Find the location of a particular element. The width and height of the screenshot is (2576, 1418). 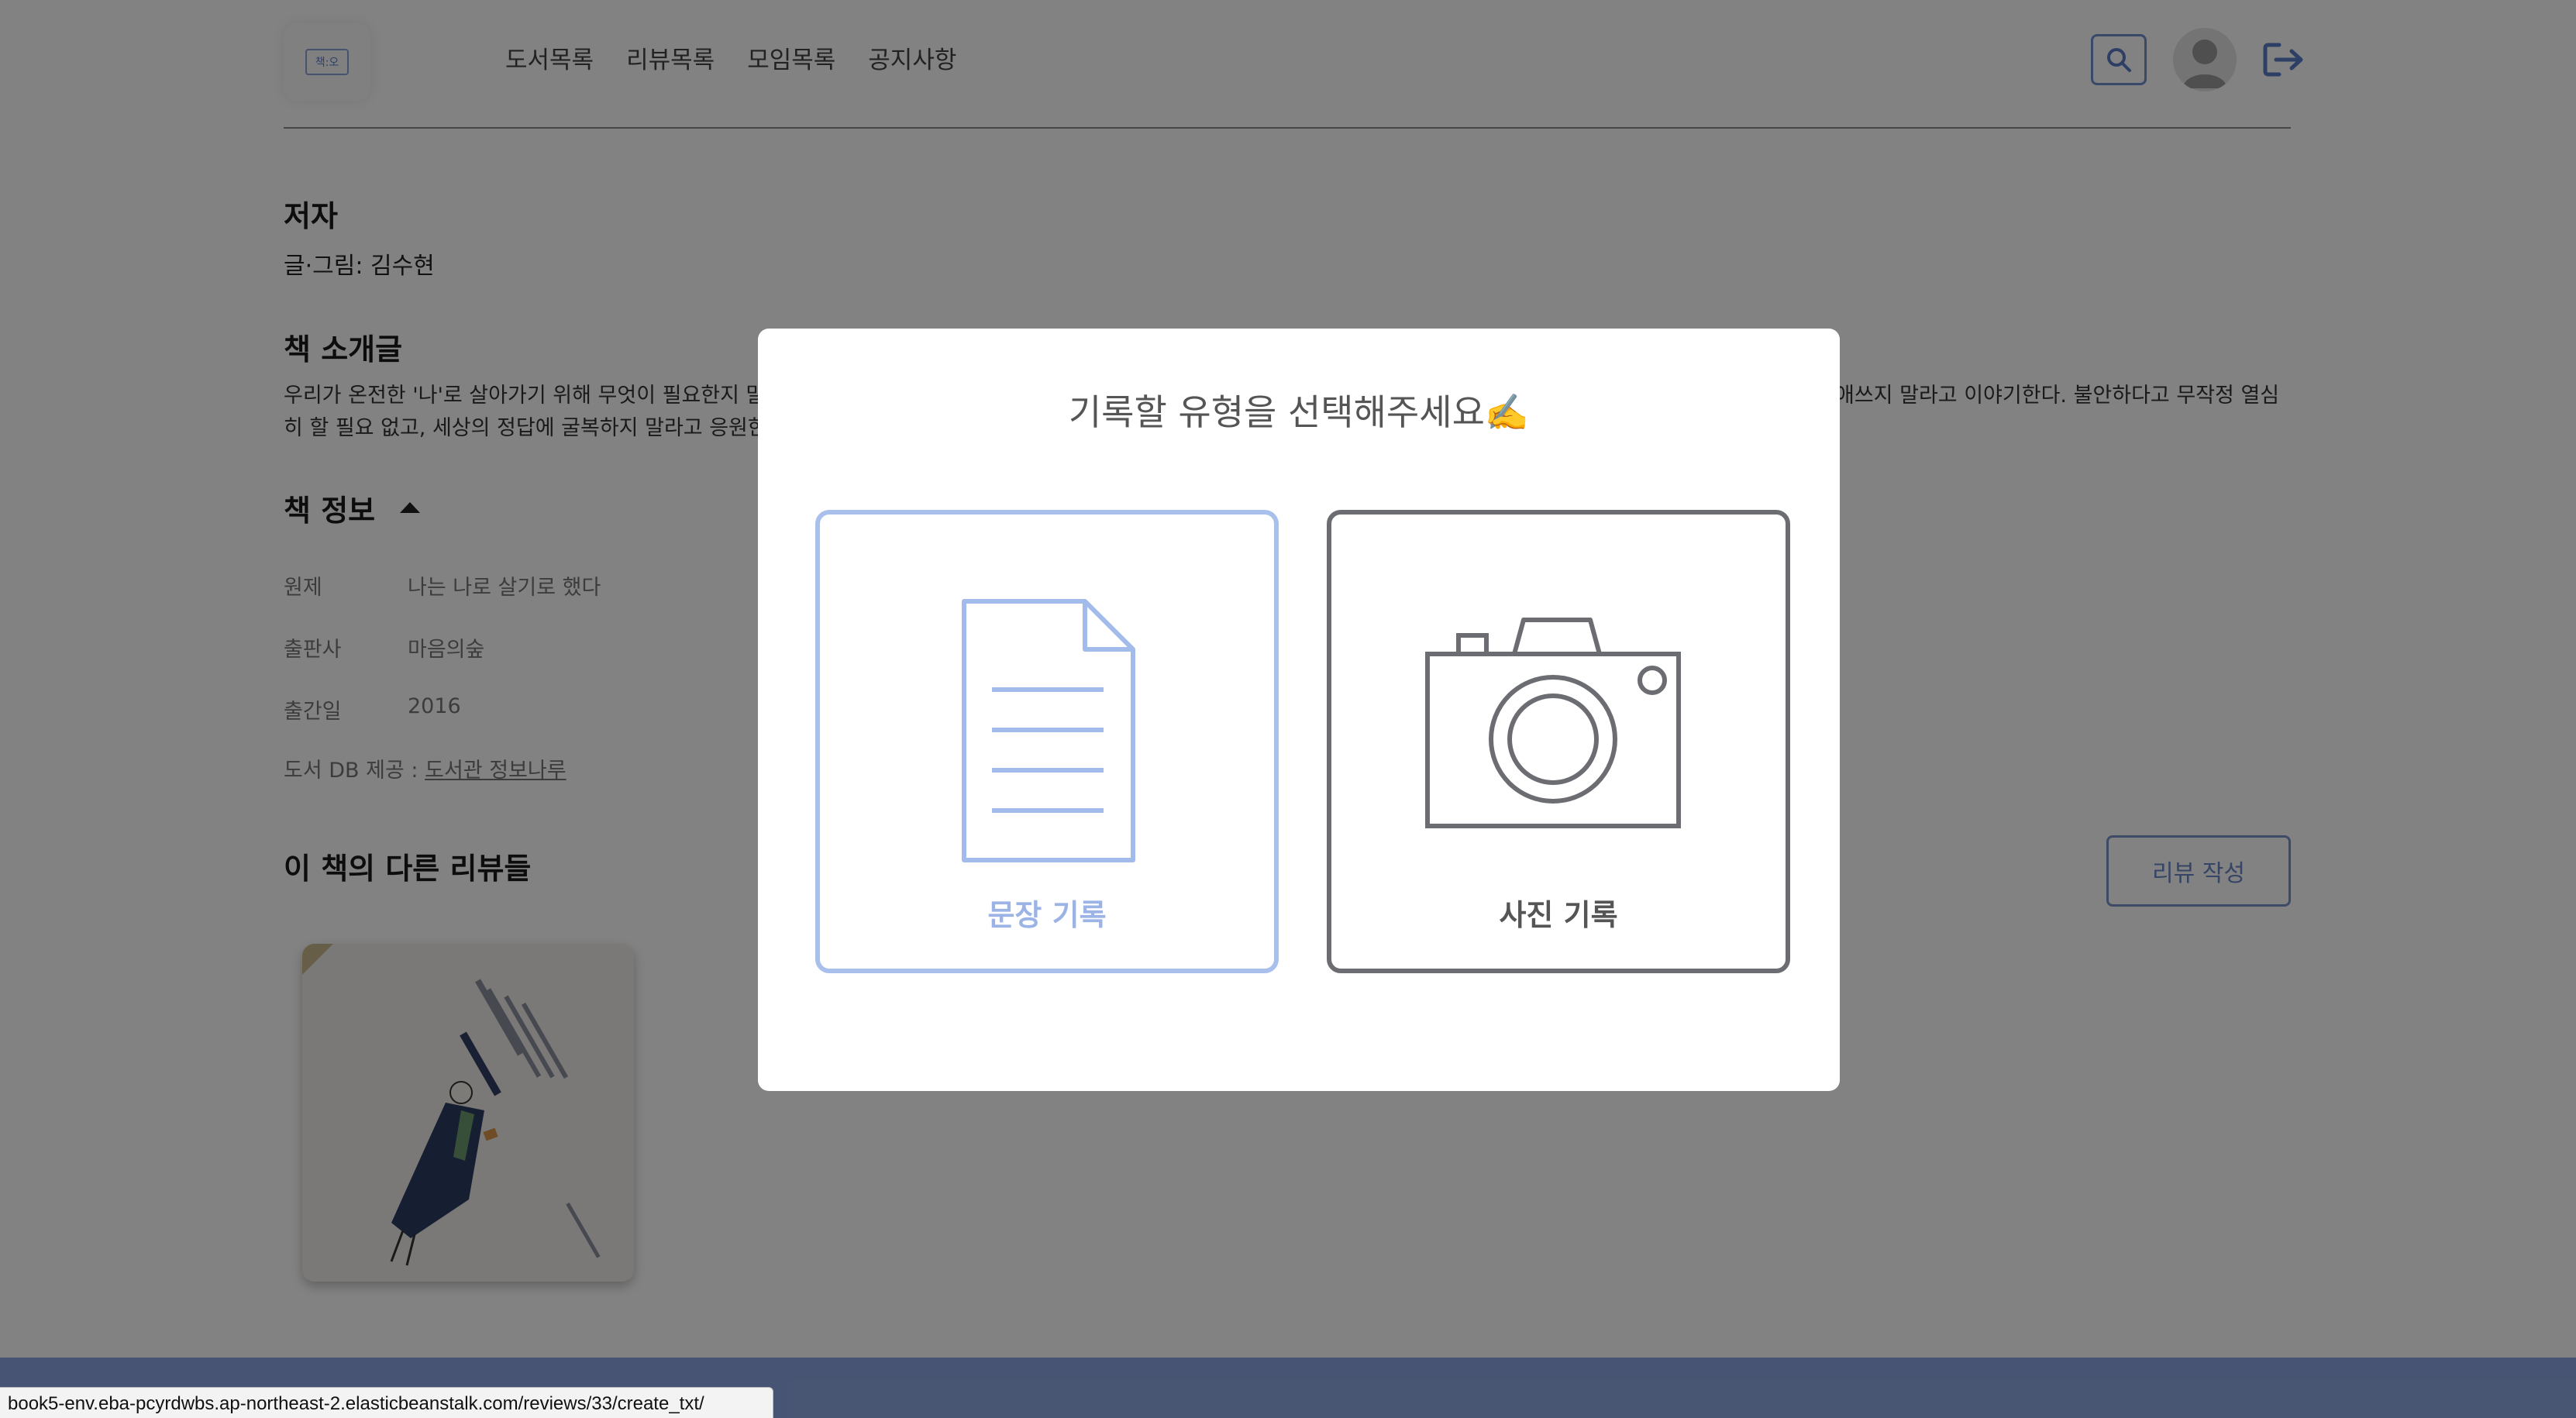

photo-record-option: 사진 기록 is located at coordinates (1558, 741).